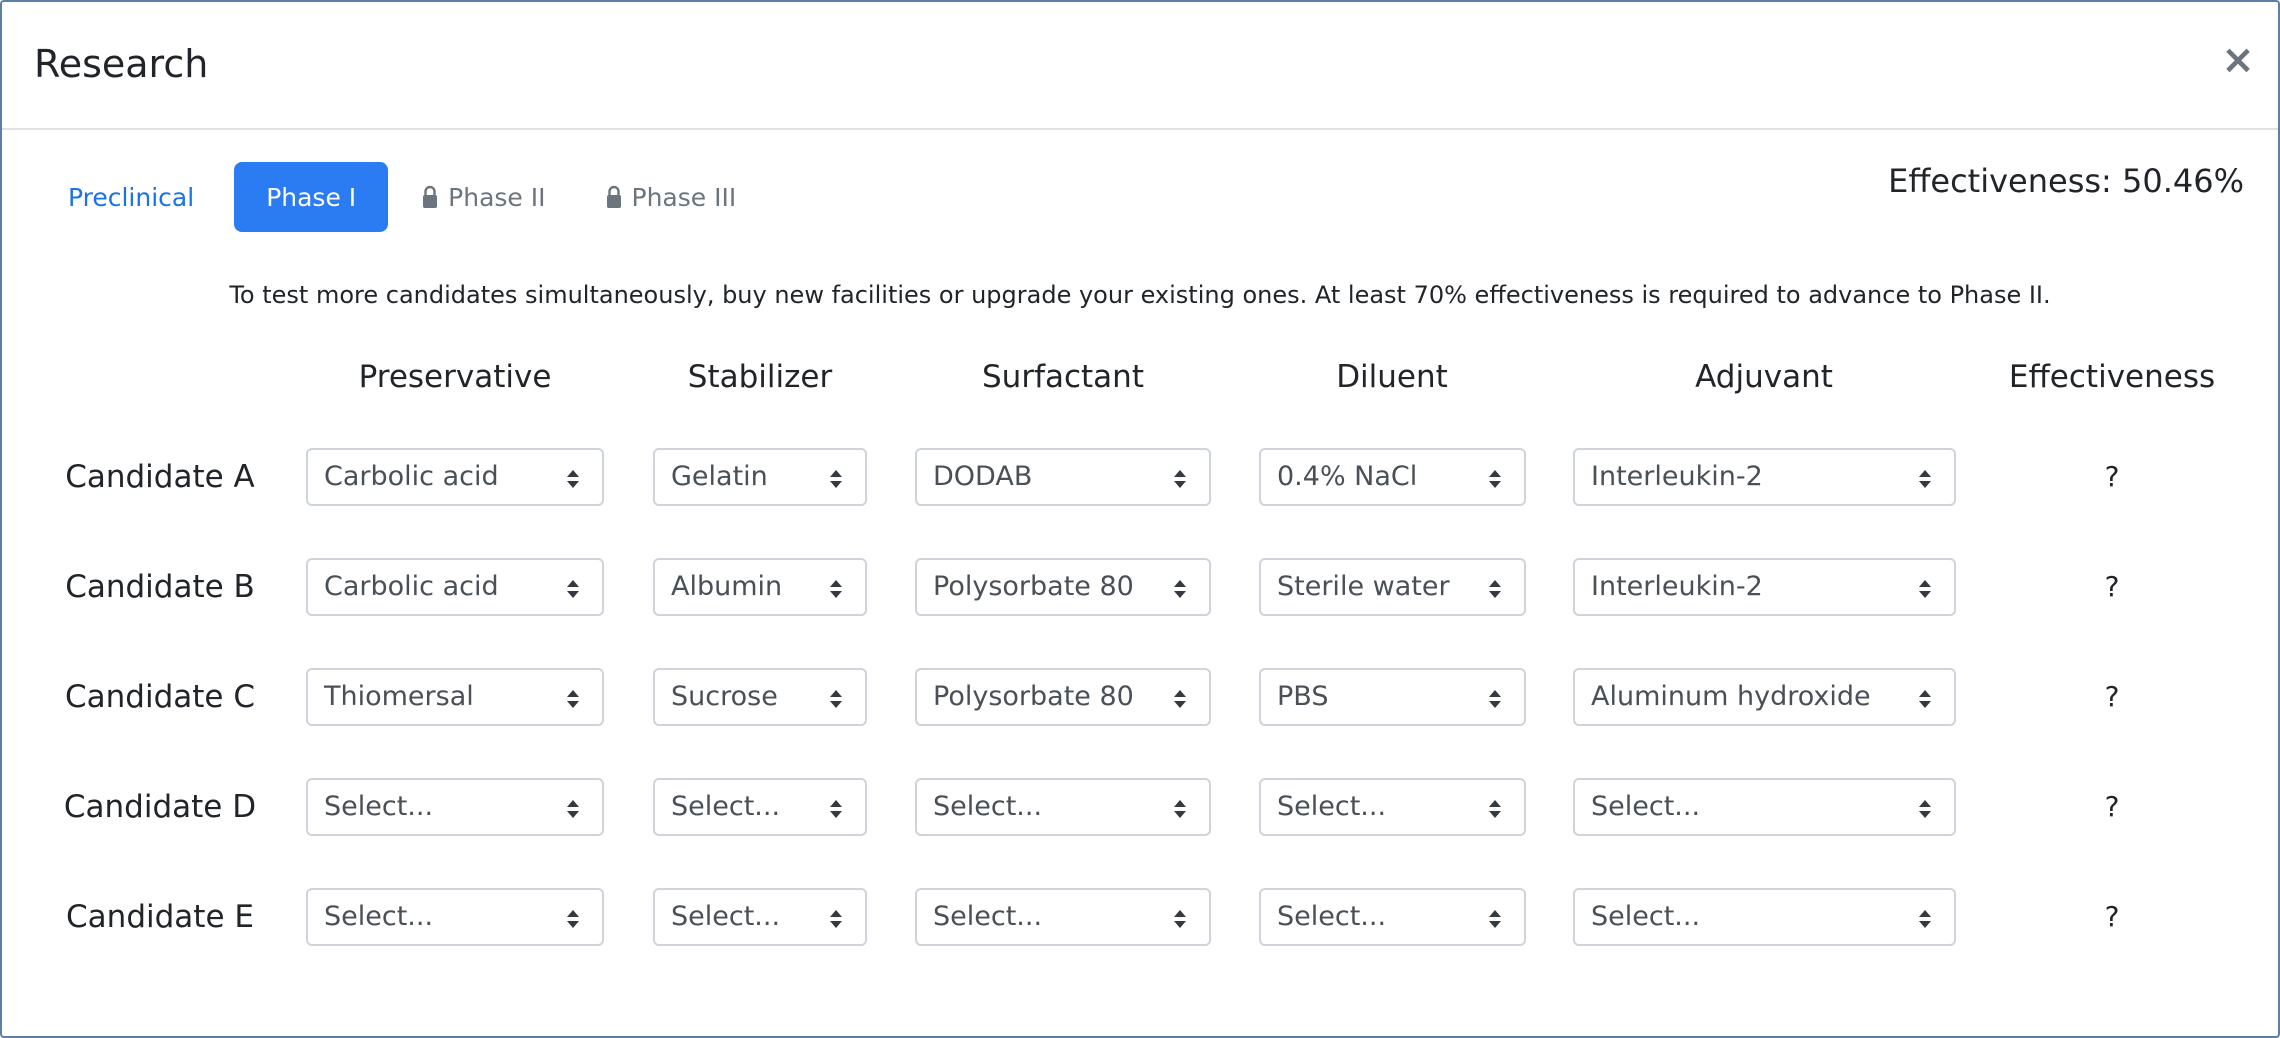 The height and width of the screenshot is (1038, 2280). What do you see at coordinates (160, 917) in the screenshot?
I see `candidate-label: Candidate E` at bounding box center [160, 917].